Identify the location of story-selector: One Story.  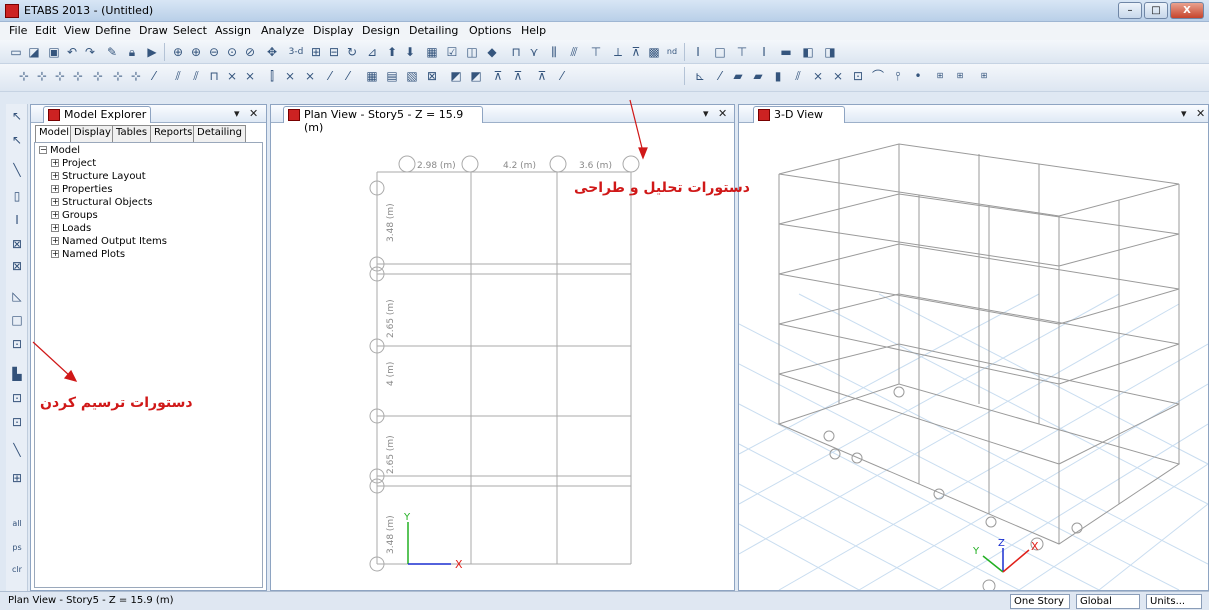
(1040, 601).